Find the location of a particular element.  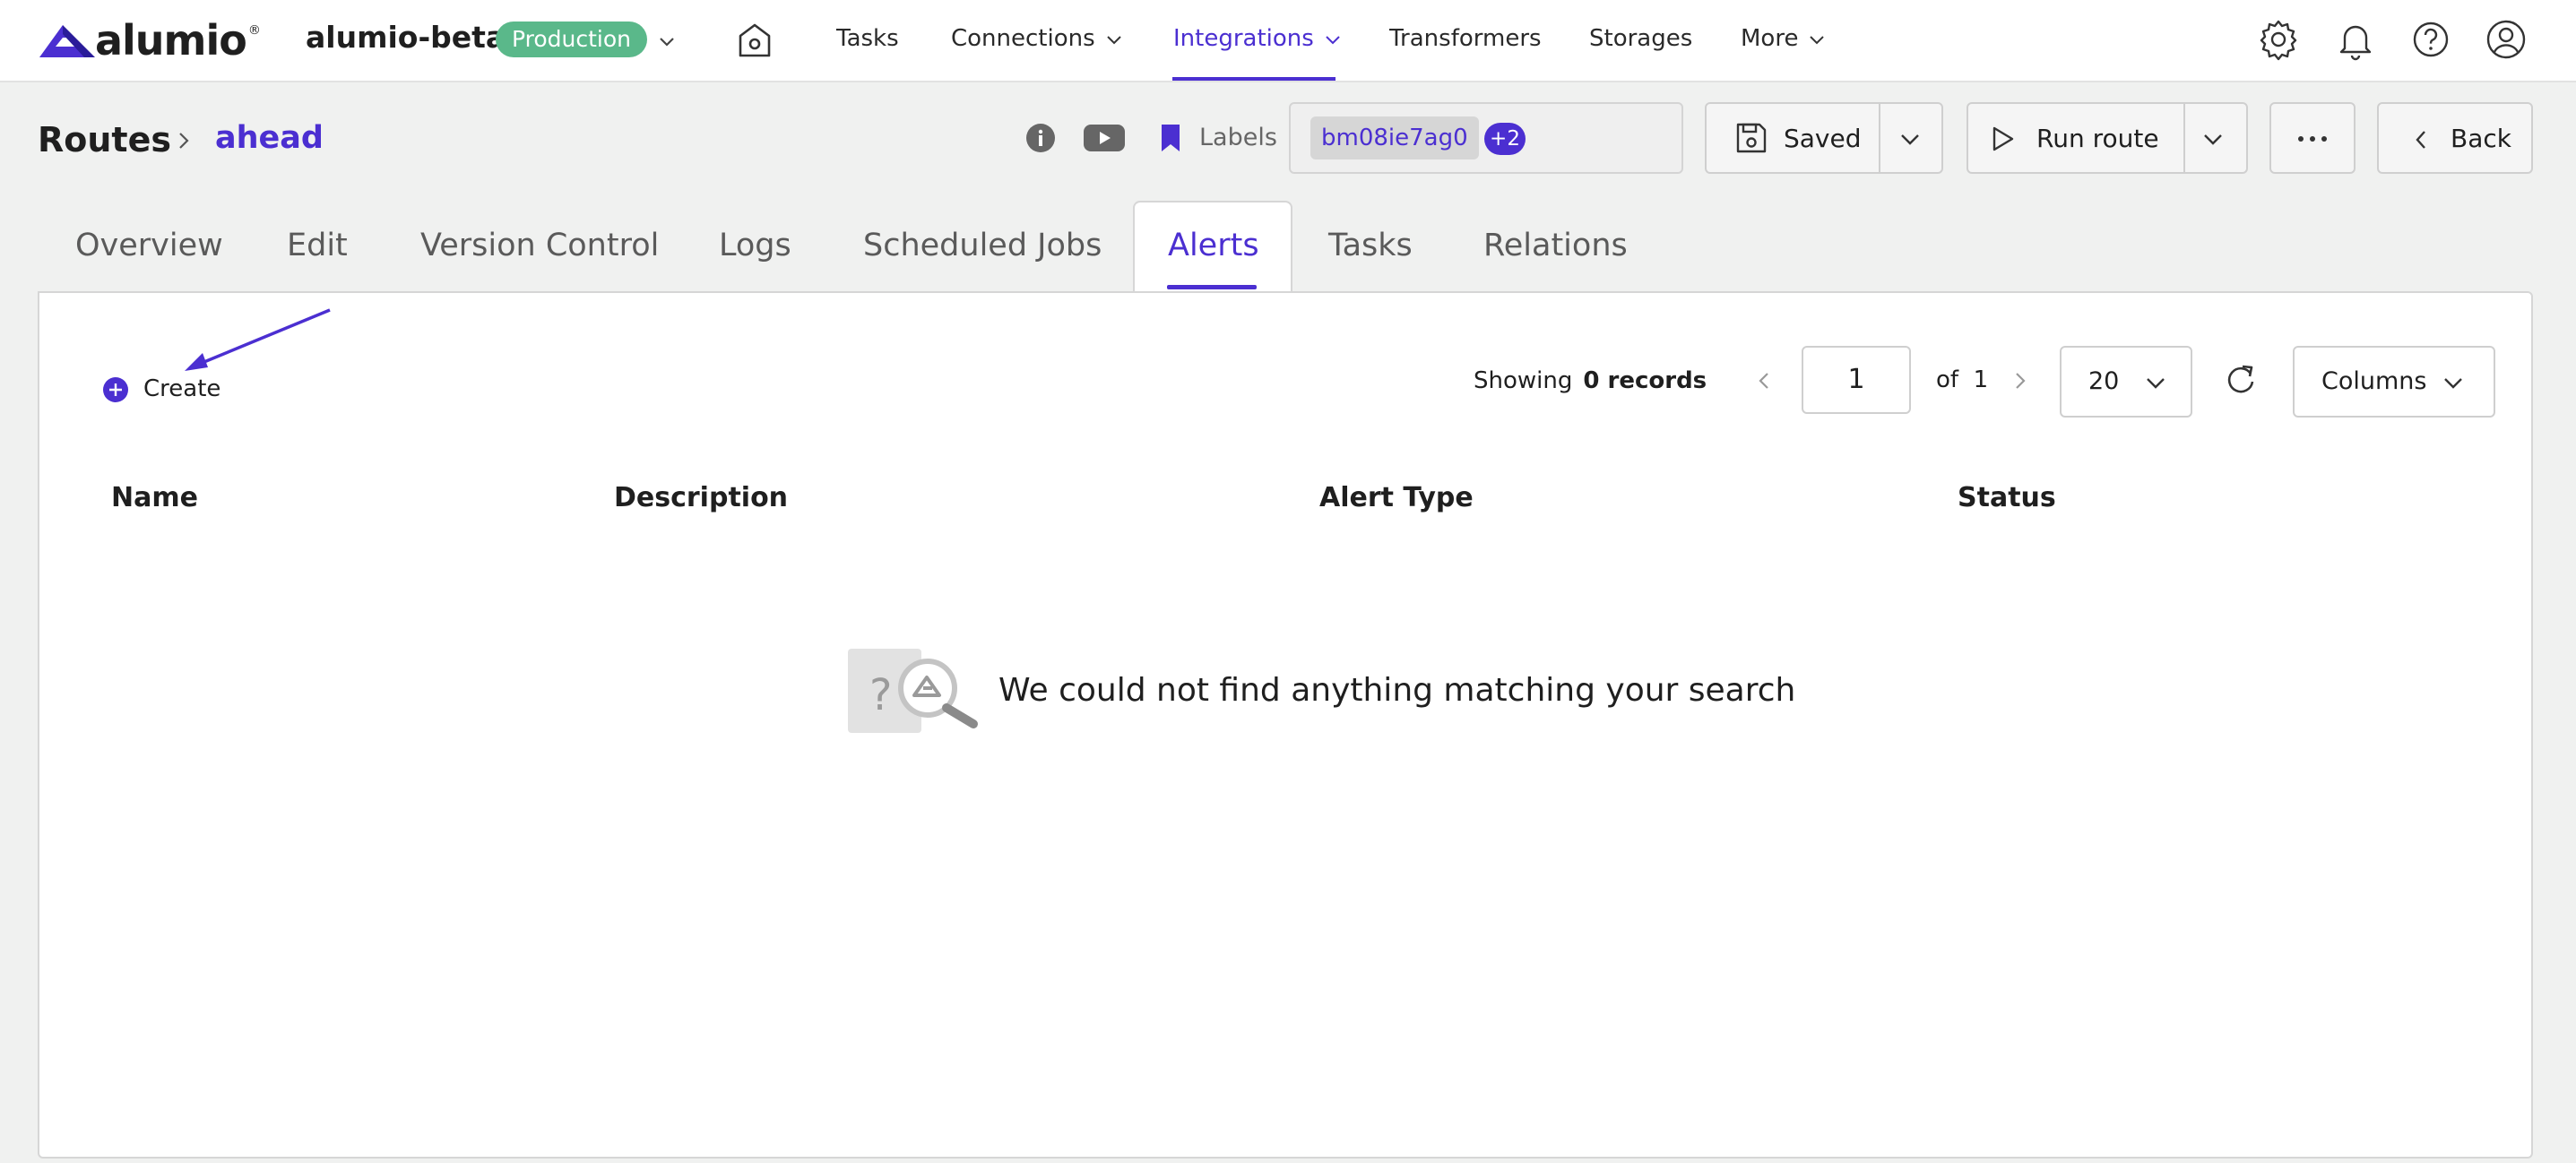

labels-caption: Labels is located at coordinates (1238, 137).